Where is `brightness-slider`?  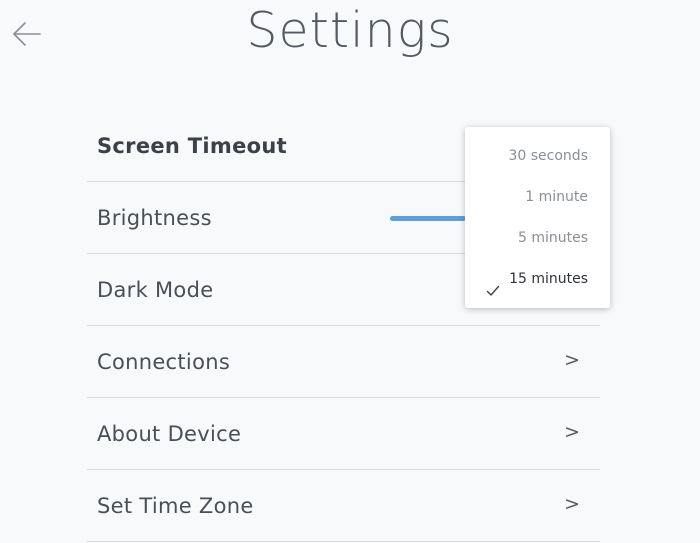 brightness-slider is located at coordinates (428, 218).